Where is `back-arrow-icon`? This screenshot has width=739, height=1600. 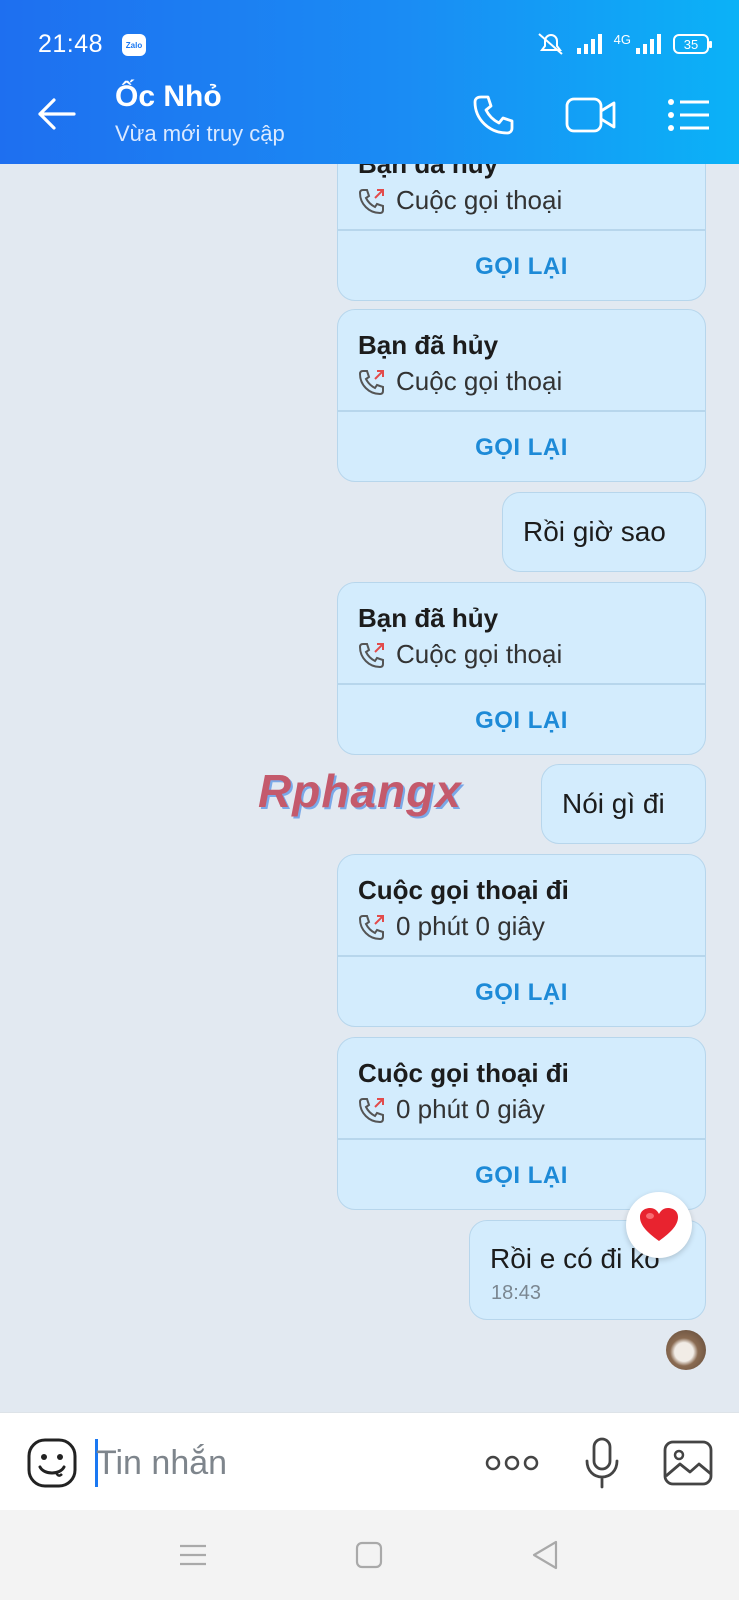
back-arrow-icon is located at coordinates (57, 114).